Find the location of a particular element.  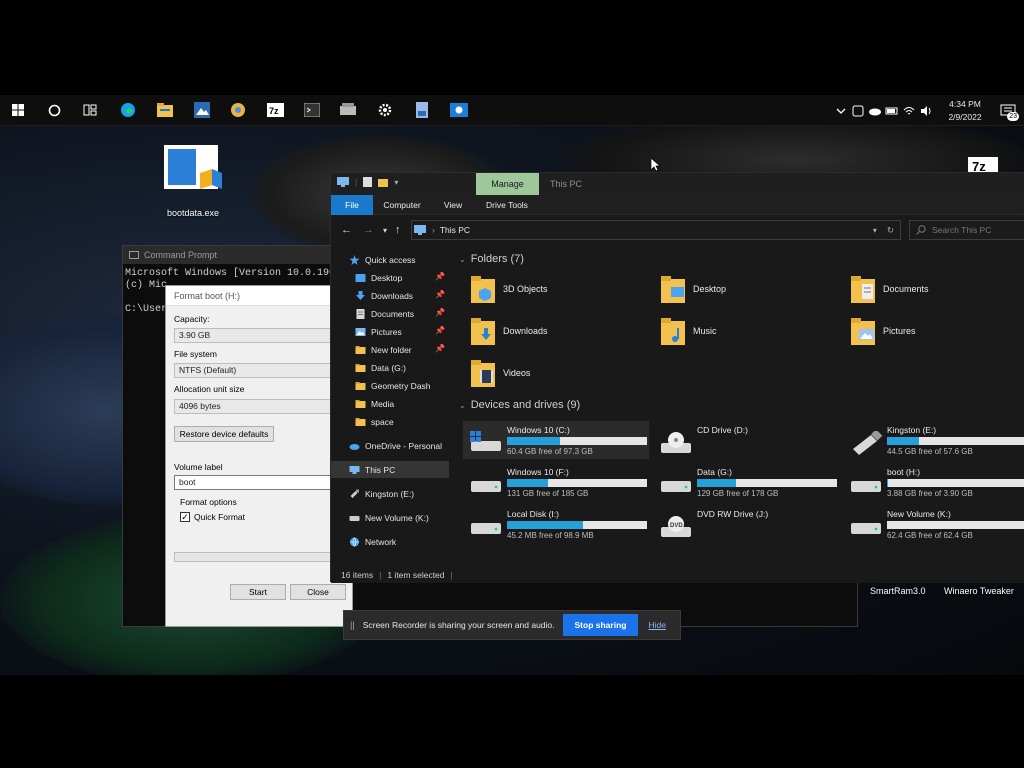

volume-label-input: boot is located at coordinates (259, 482).